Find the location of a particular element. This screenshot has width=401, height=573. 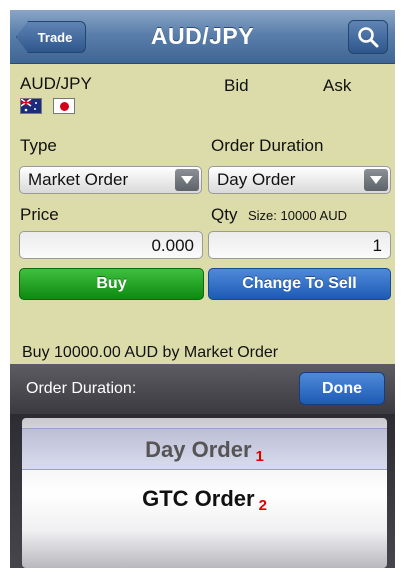

change-to-sell-button: Change To Sell is located at coordinates (299, 284).